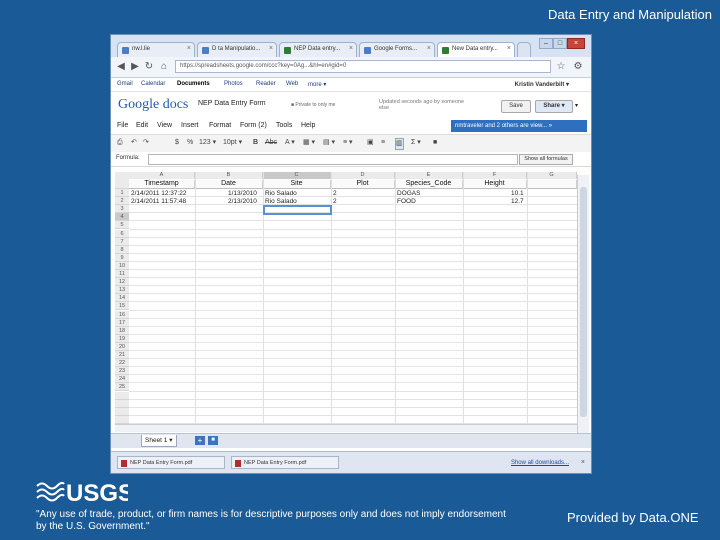  I want to click on table-cell: FOOD, so click(406, 201).